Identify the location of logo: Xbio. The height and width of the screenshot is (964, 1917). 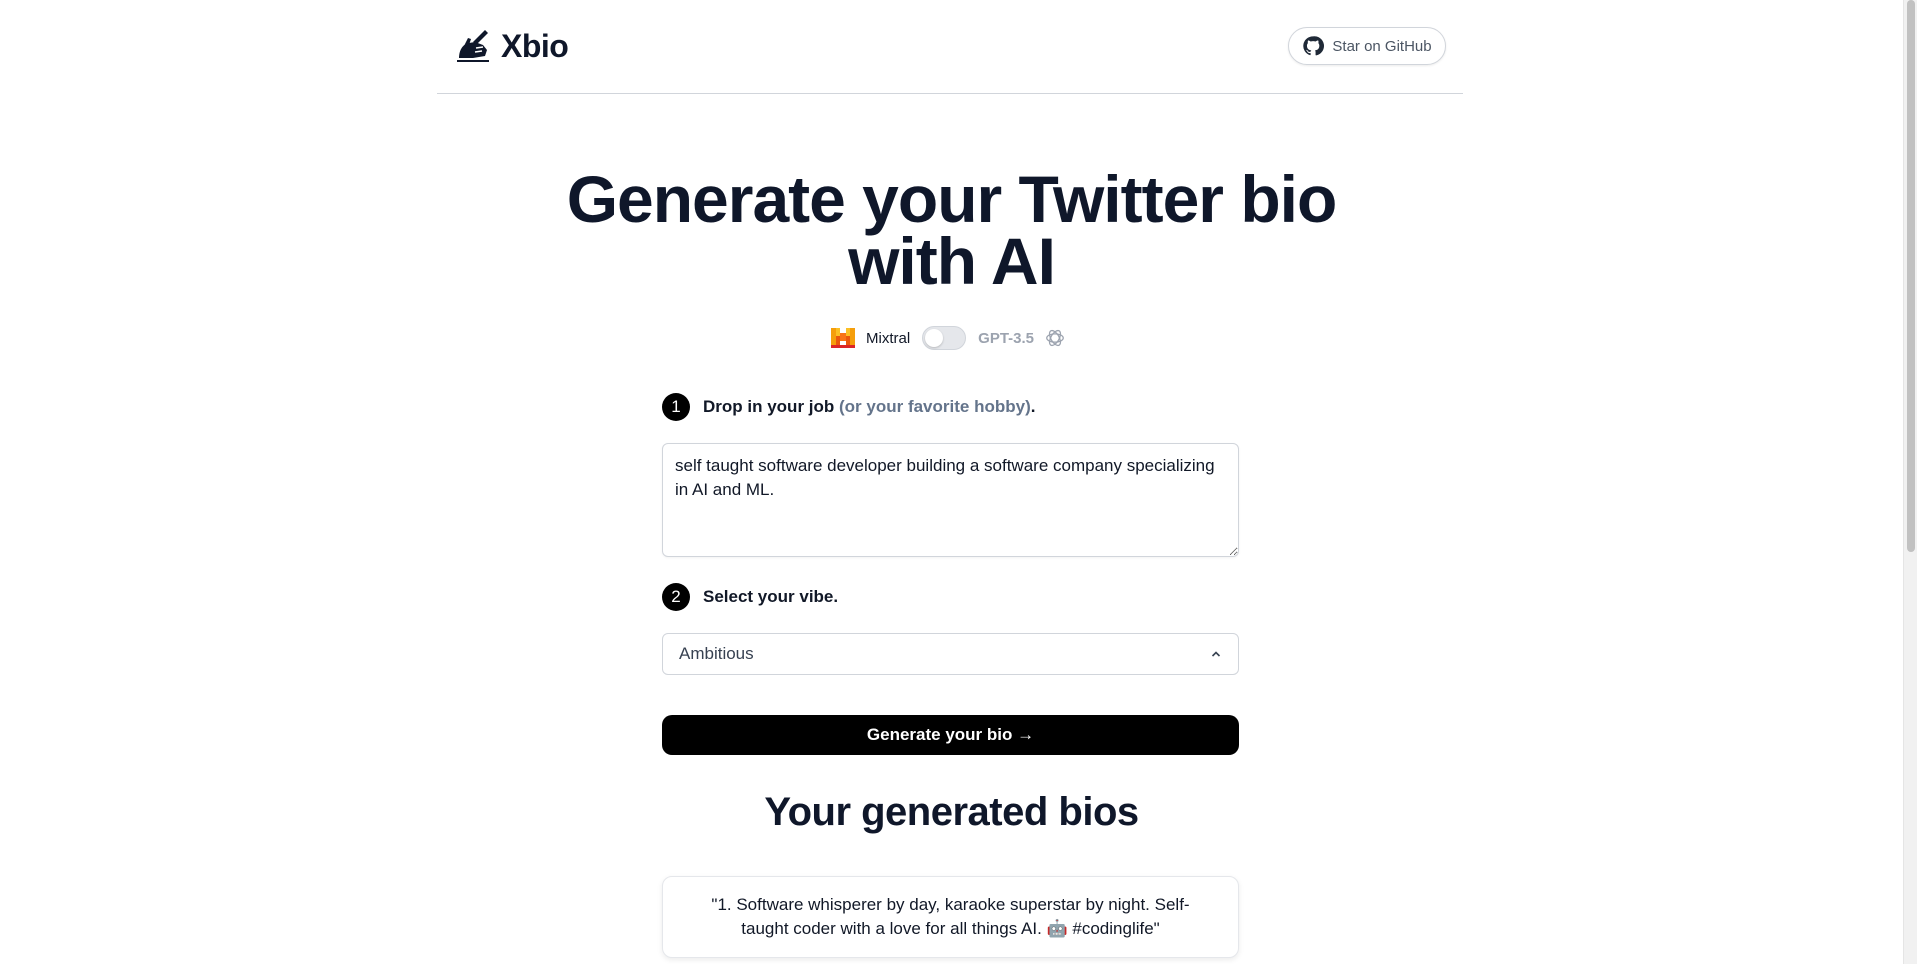
(511, 46).